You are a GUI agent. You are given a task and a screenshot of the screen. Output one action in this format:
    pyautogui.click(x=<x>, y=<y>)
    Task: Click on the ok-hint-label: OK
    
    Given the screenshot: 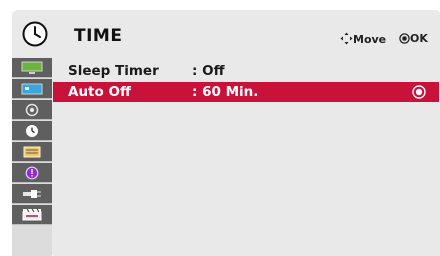 What is the action you would take?
    pyautogui.click(x=419, y=38)
    